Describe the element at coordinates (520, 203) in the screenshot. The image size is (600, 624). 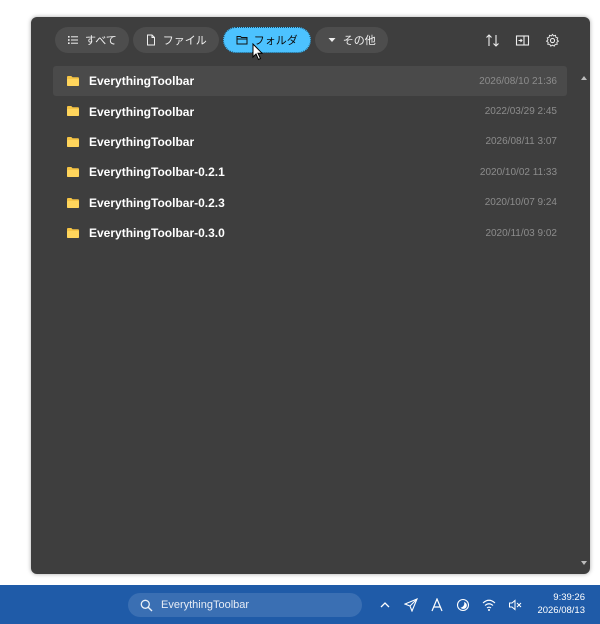
I see `result-date: 2020/10/07 9:24` at that location.